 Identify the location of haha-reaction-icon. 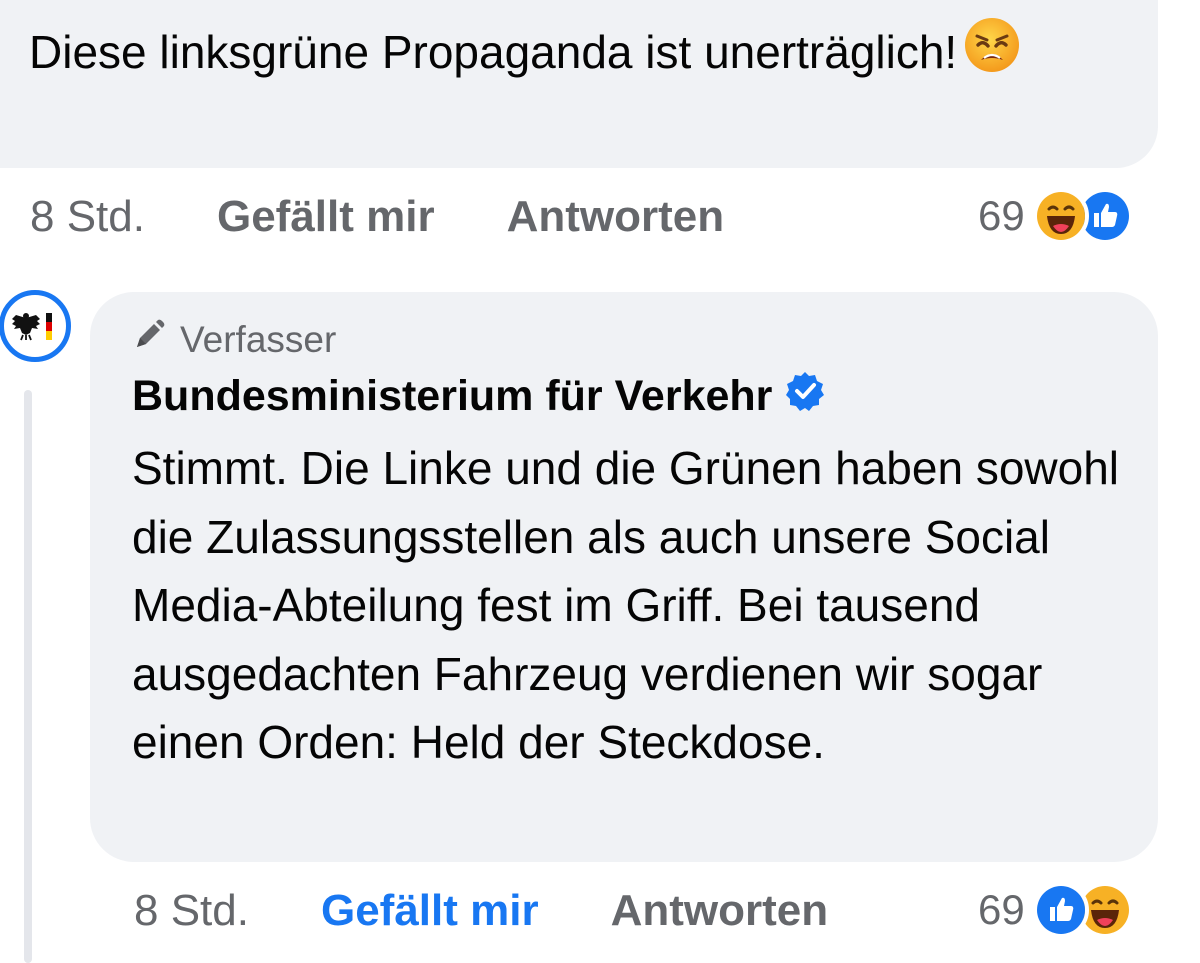
(1060, 216).